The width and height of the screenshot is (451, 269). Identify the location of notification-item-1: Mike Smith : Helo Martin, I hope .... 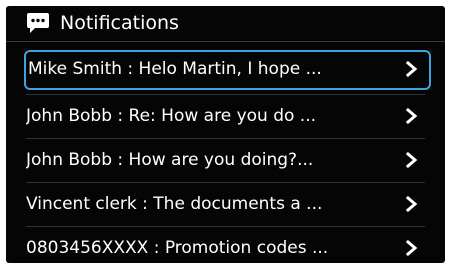
(227, 70).